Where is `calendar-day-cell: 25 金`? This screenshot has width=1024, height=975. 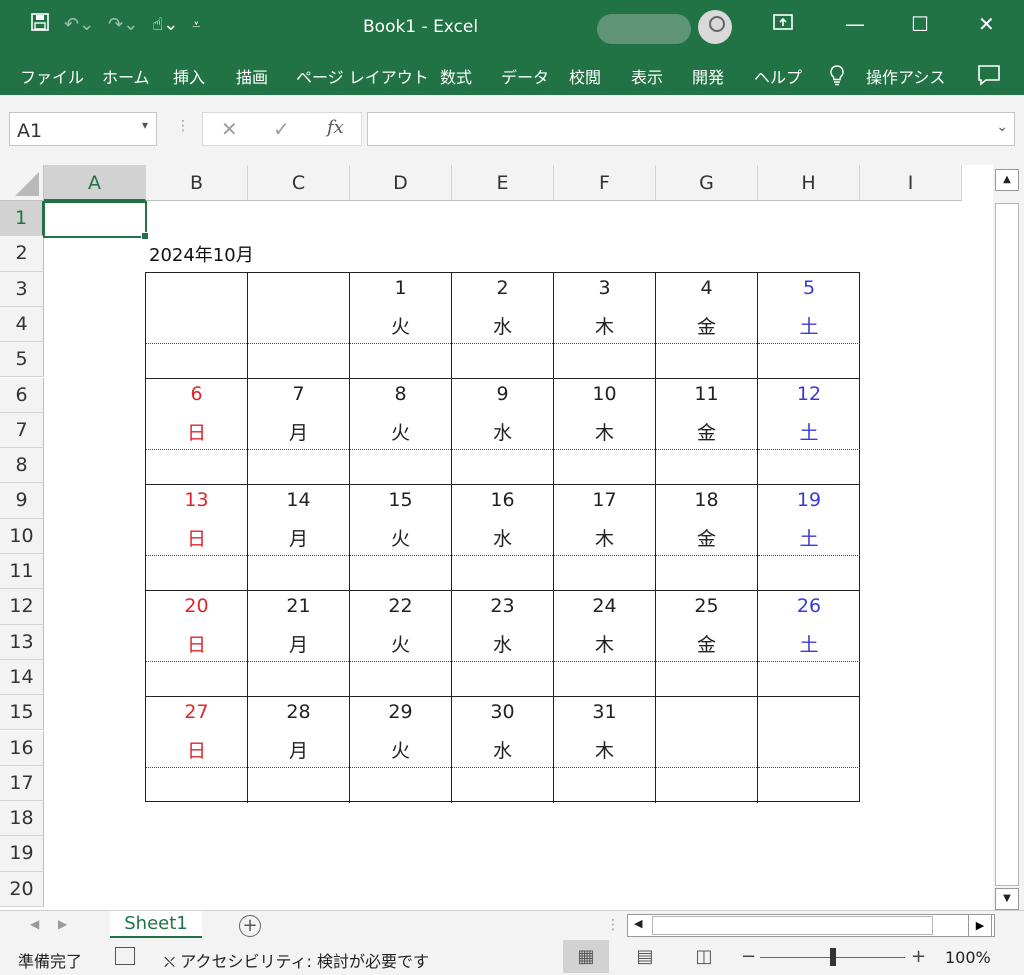
calendar-day-cell: 25 金 is located at coordinates (707, 644).